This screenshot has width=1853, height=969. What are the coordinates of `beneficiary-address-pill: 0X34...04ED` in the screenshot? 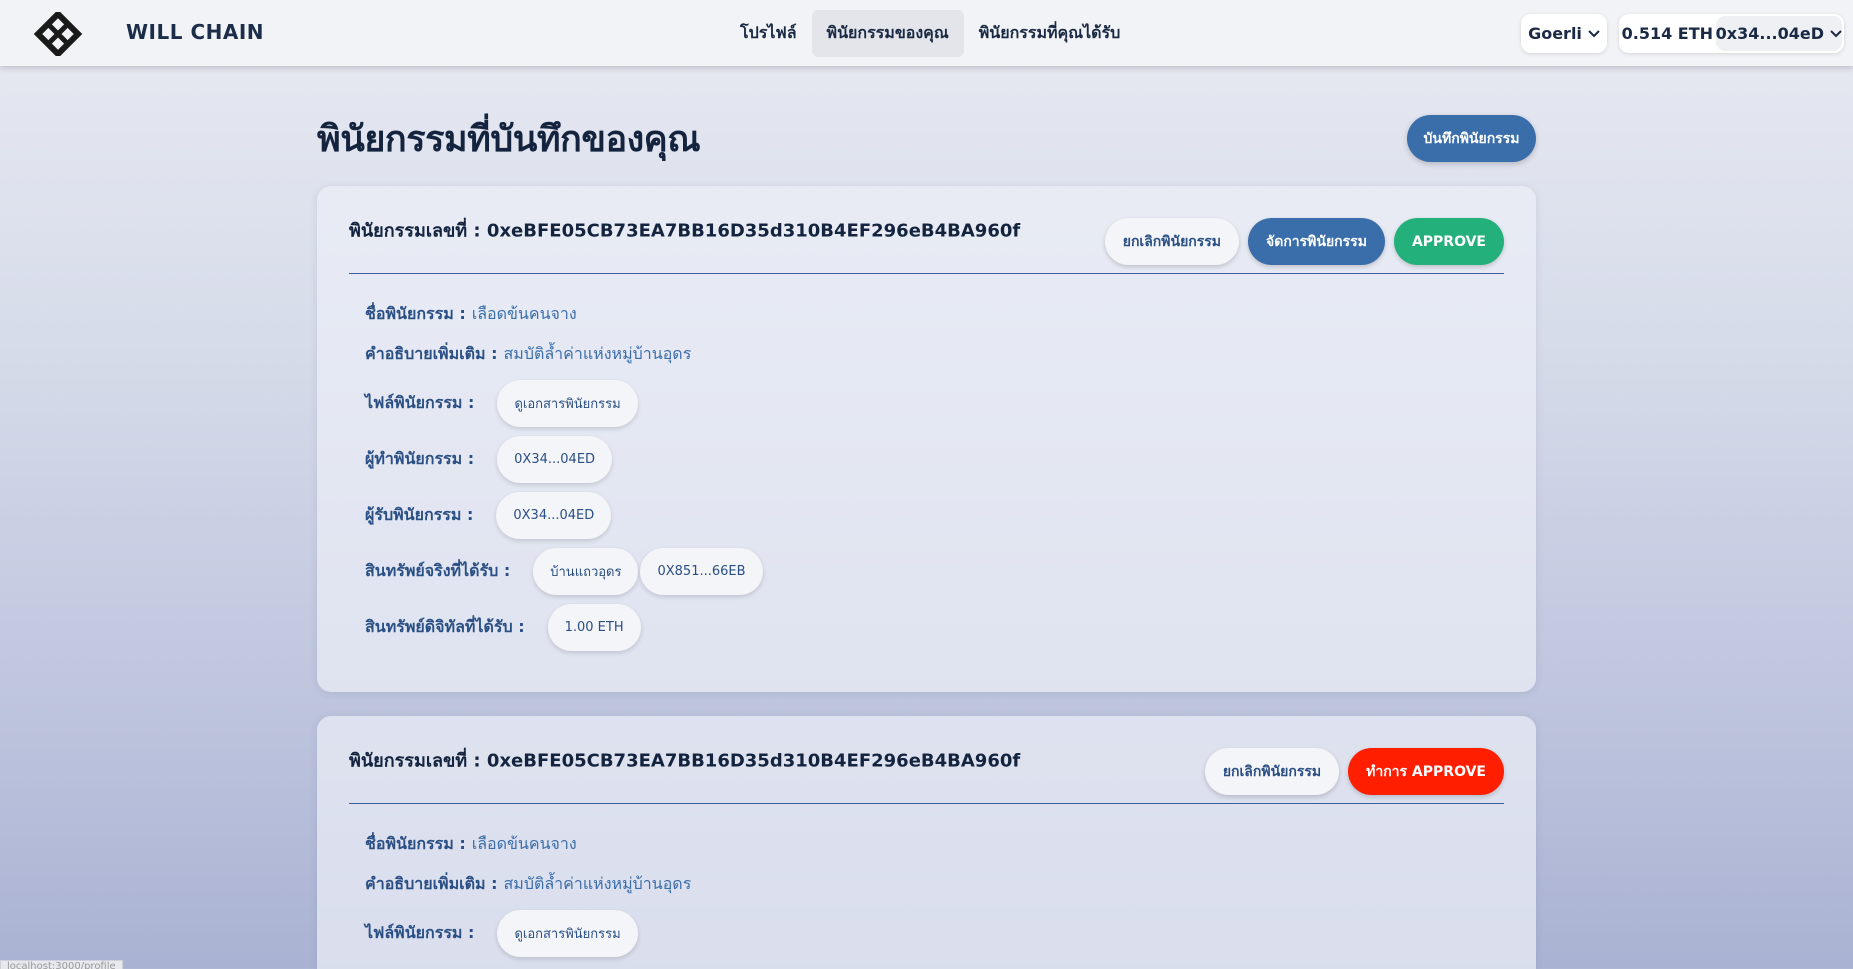 It's located at (554, 515).